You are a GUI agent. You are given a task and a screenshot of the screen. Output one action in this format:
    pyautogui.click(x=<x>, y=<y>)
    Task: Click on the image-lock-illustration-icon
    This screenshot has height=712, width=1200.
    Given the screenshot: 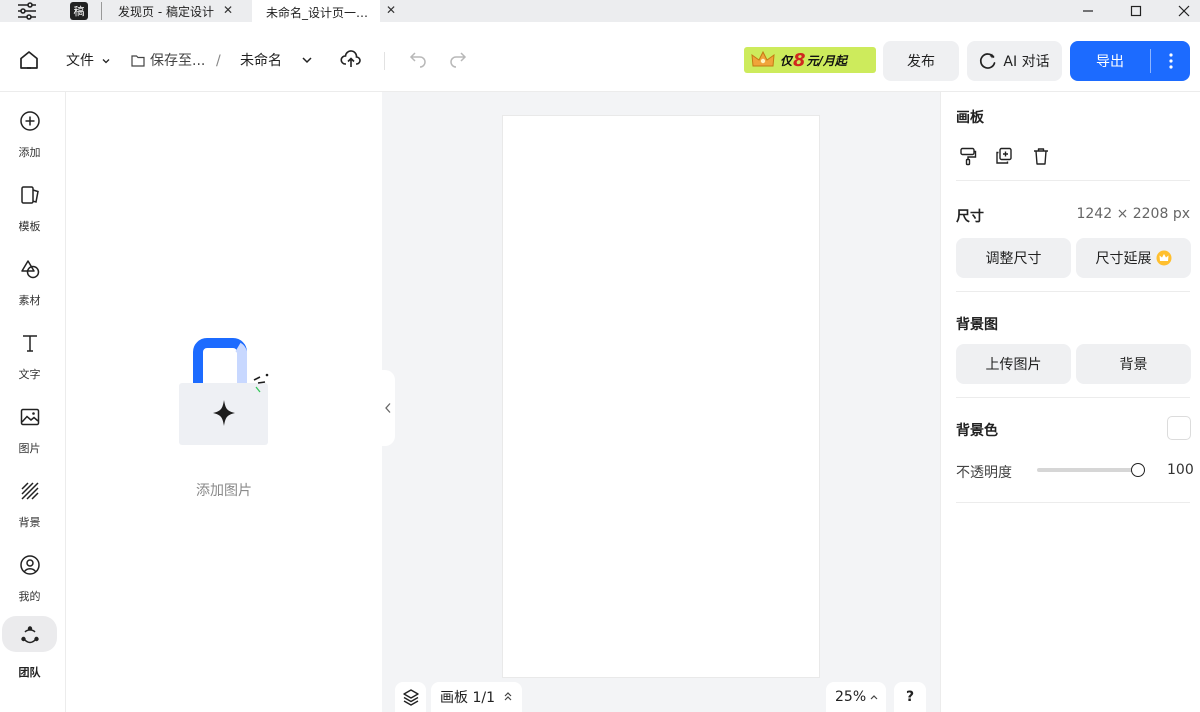 What is the action you would take?
    pyautogui.click(x=224, y=391)
    